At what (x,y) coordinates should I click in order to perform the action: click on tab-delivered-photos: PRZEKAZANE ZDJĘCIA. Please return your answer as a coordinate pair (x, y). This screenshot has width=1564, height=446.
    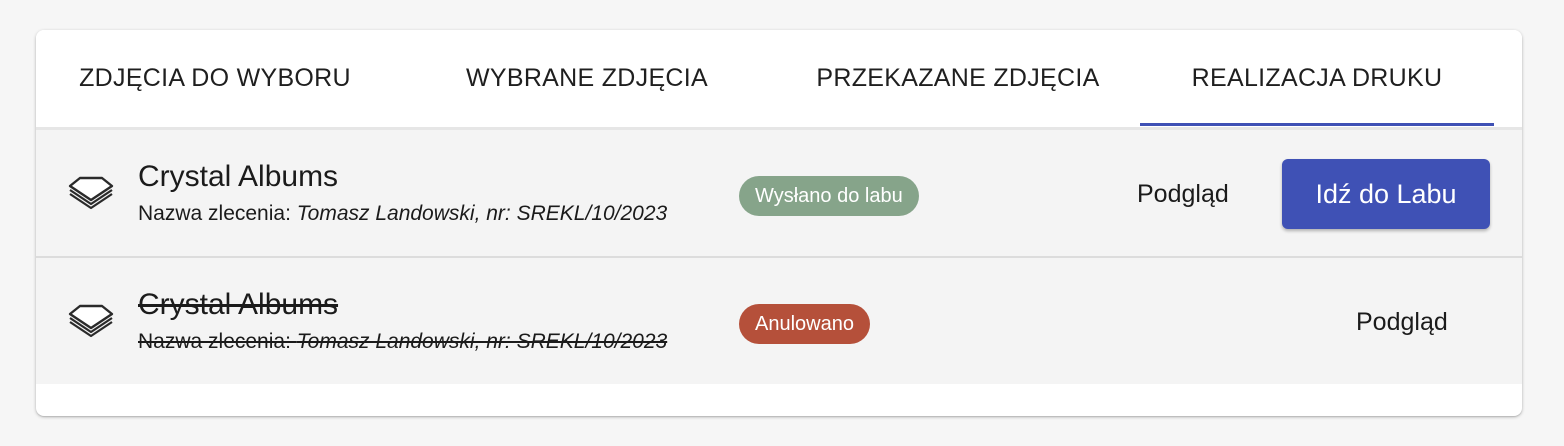
    Looking at the image, I should click on (958, 78).